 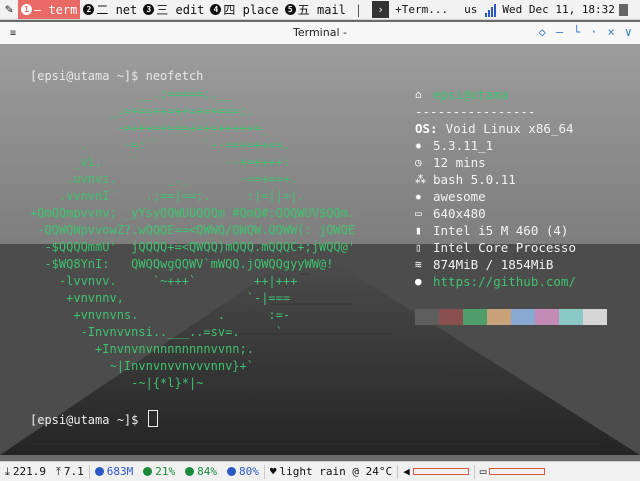 I want to click on battery-widget: ▭, so click(x=513, y=471).